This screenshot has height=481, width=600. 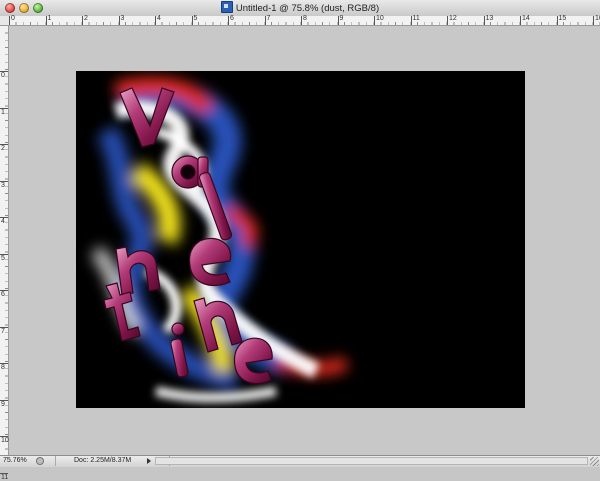 I want to click on ruler-h-tick: 7, so click(x=267, y=20).